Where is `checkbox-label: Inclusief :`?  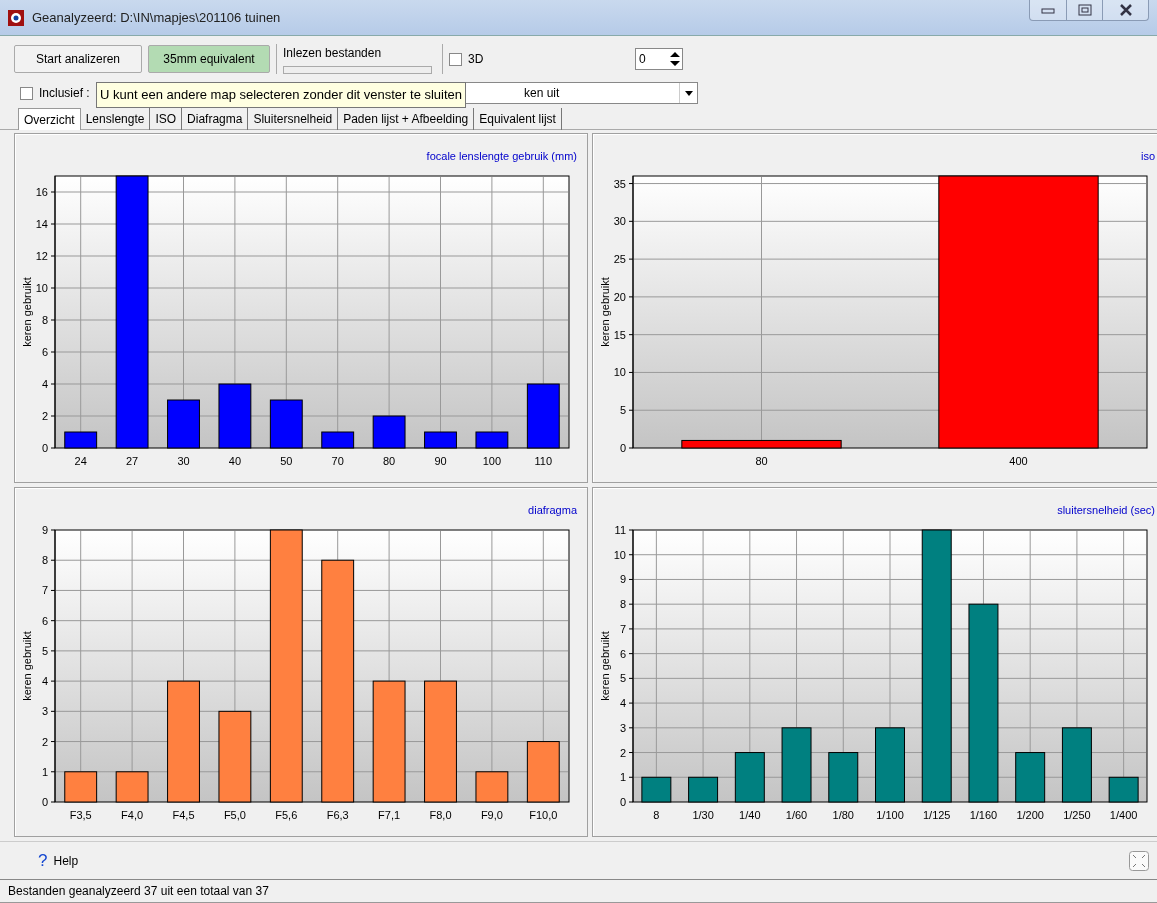
checkbox-label: Inclusief : is located at coordinates (64, 93).